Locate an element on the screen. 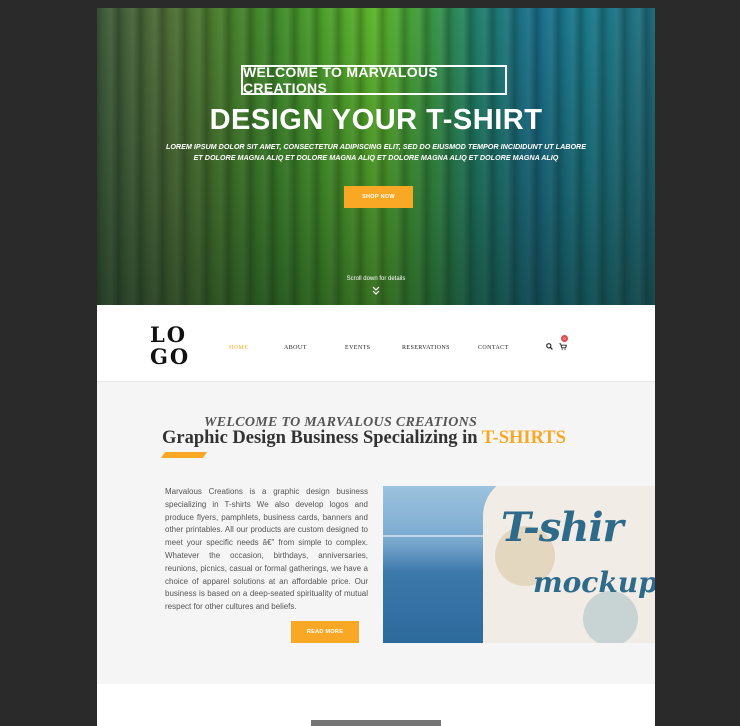 This screenshot has width=740, height=726. hero-badge: WELCOME TO MARVALOUS CREATIONS is located at coordinates (374, 80).